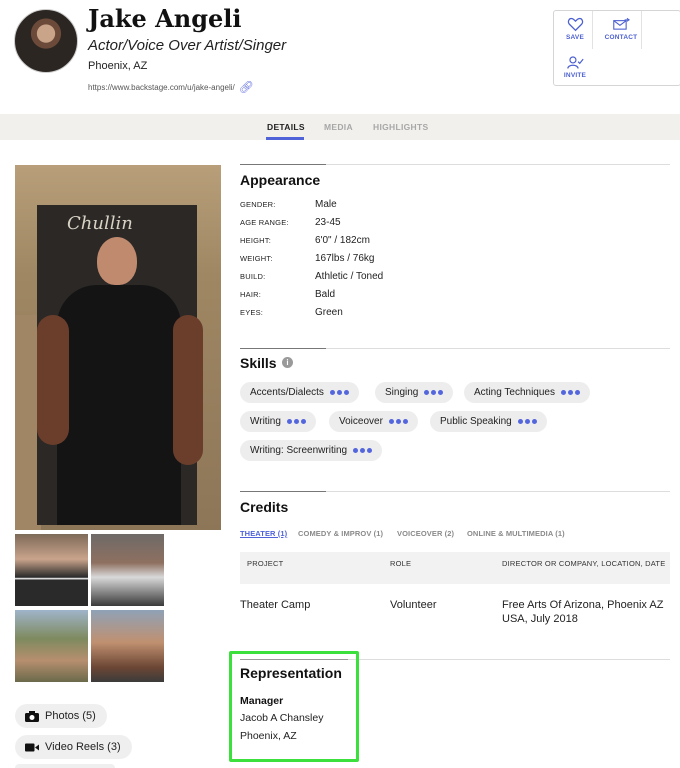 The width and height of the screenshot is (680, 768). I want to click on skill-chip: Accents/Dialects, so click(299, 392).